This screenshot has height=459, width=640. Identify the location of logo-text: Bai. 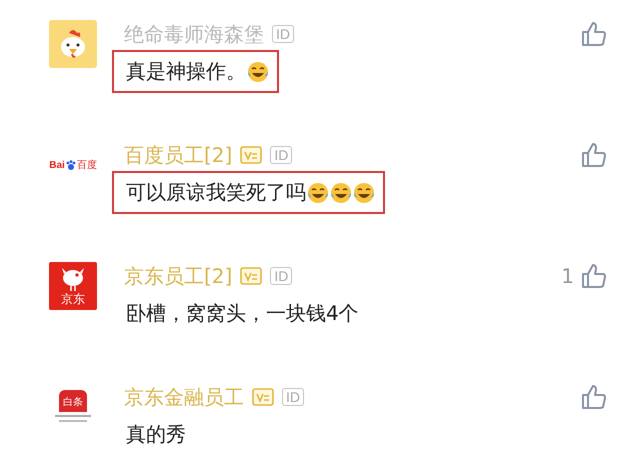
(57, 165).